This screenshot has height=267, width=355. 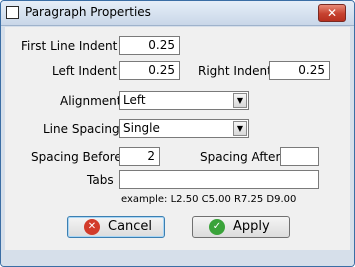 I want to click on first-line-indent-field: 0.25, so click(x=149, y=45).